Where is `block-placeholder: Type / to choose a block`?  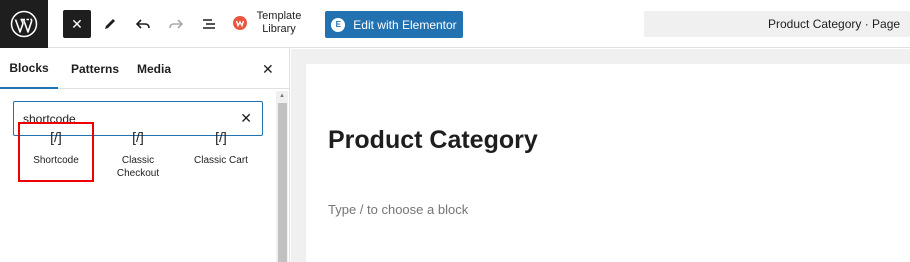 block-placeholder: Type / to choose a block is located at coordinates (398, 209).